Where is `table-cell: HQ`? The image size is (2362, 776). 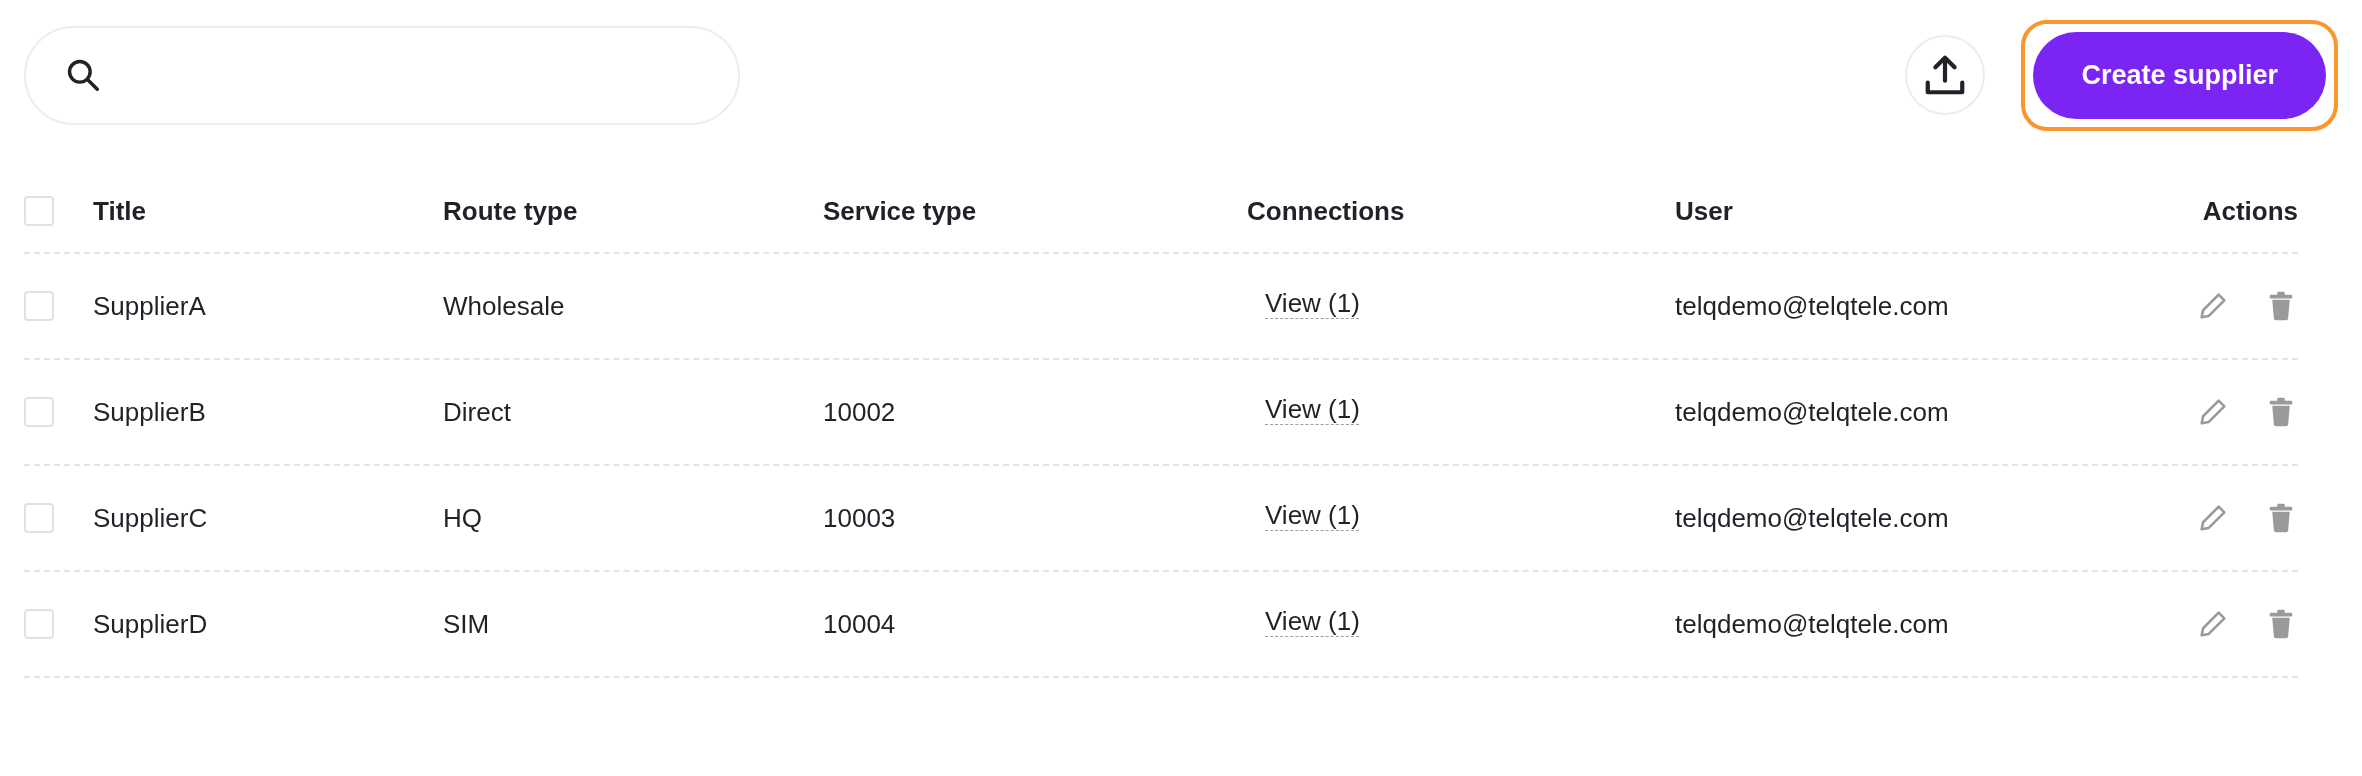 table-cell: HQ is located at coordinates (462, 517).